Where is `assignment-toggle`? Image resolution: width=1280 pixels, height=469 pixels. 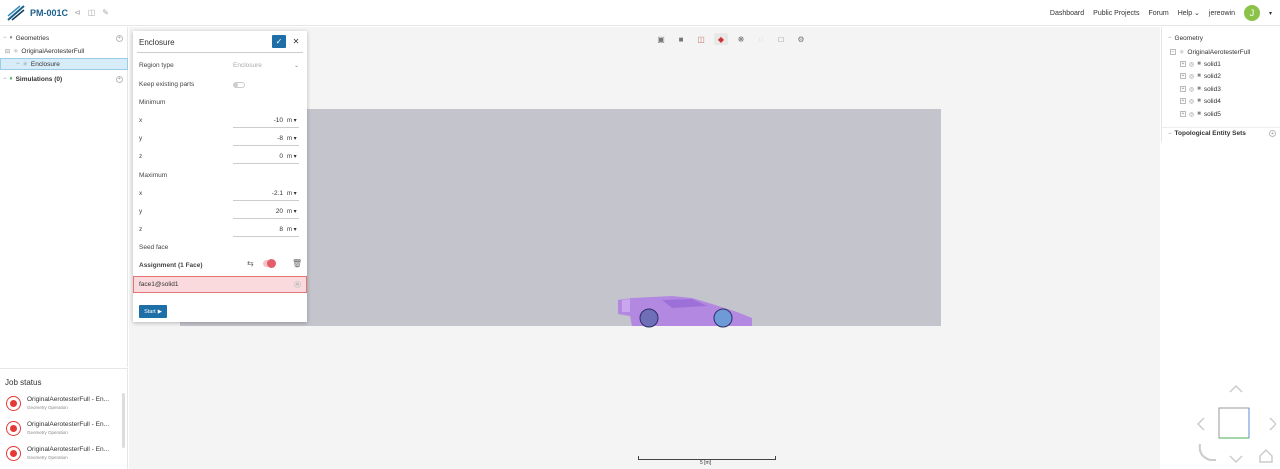 assignment-toggle is located at coordinates (269, 263).